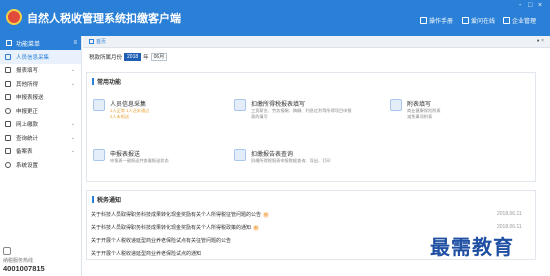 The width and height of the screenshot is (550, 276). Describe the element at coordinates (161, 240) in the screenshot. I see `notice-item: 关于开展个人税收递延型商业养老保险试点有关征管问题的公告` at that location.